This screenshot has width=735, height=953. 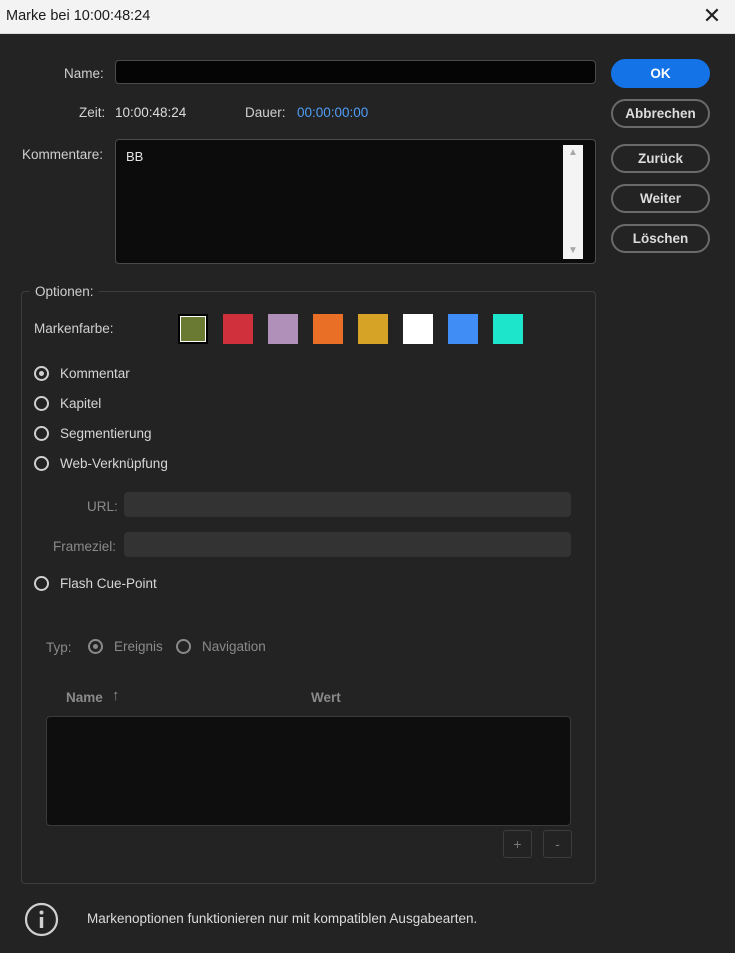 What do you see at coordinates (234, 646) in the screenshot?
I see `radio-navigation-label: Navigation` at bounding box center [234, 646].